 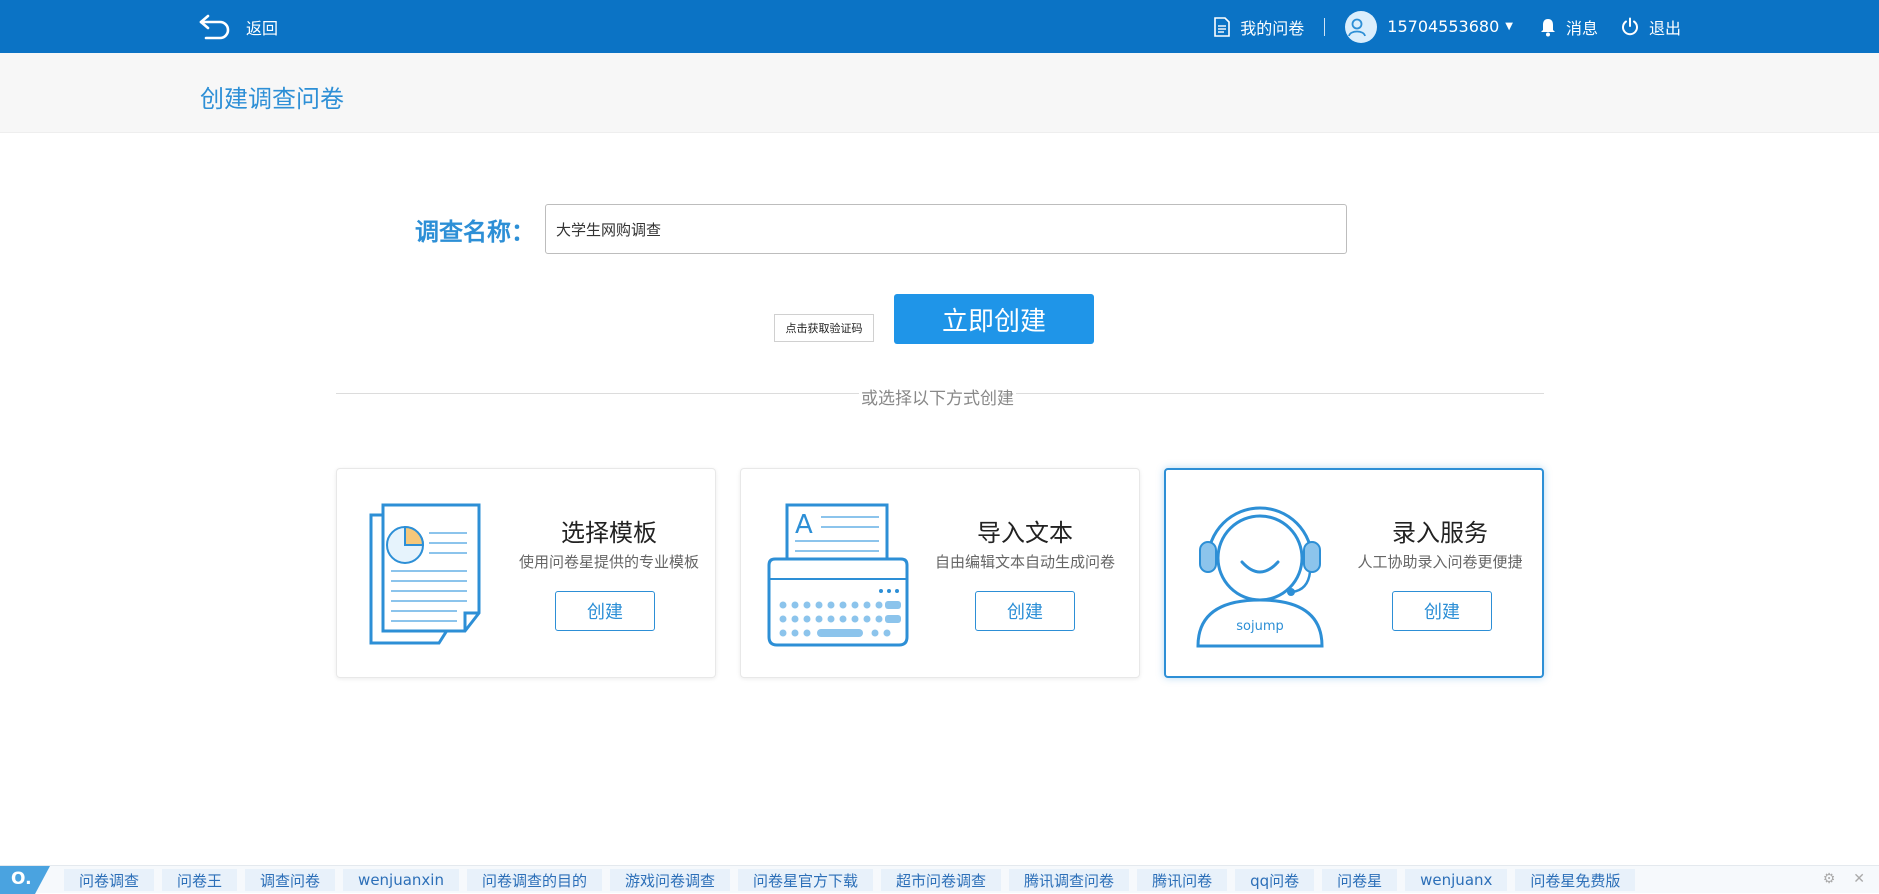 What do you see at coordinates (806, 880) in the screenshot?
I see `bottom-link: 问卷星官方下载` at bounding box center [806, 880].